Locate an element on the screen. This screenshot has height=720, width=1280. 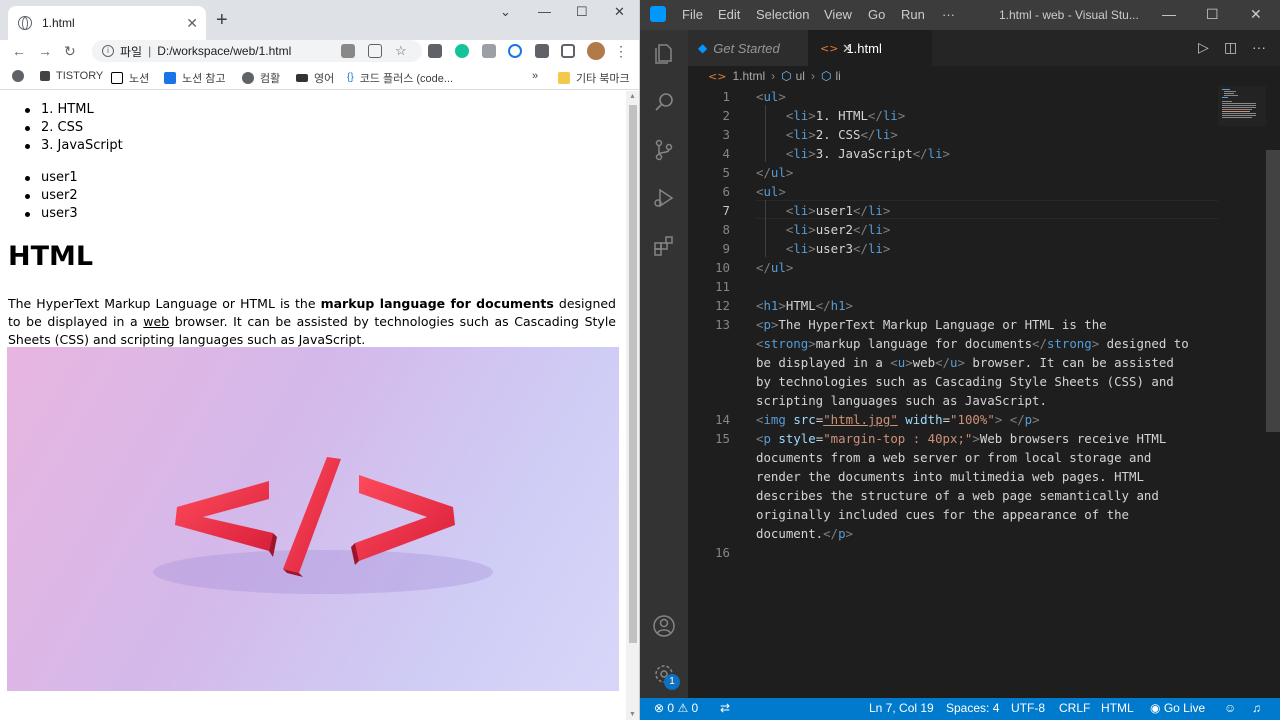
line-number: 1 is located at coordinates (726, 96).